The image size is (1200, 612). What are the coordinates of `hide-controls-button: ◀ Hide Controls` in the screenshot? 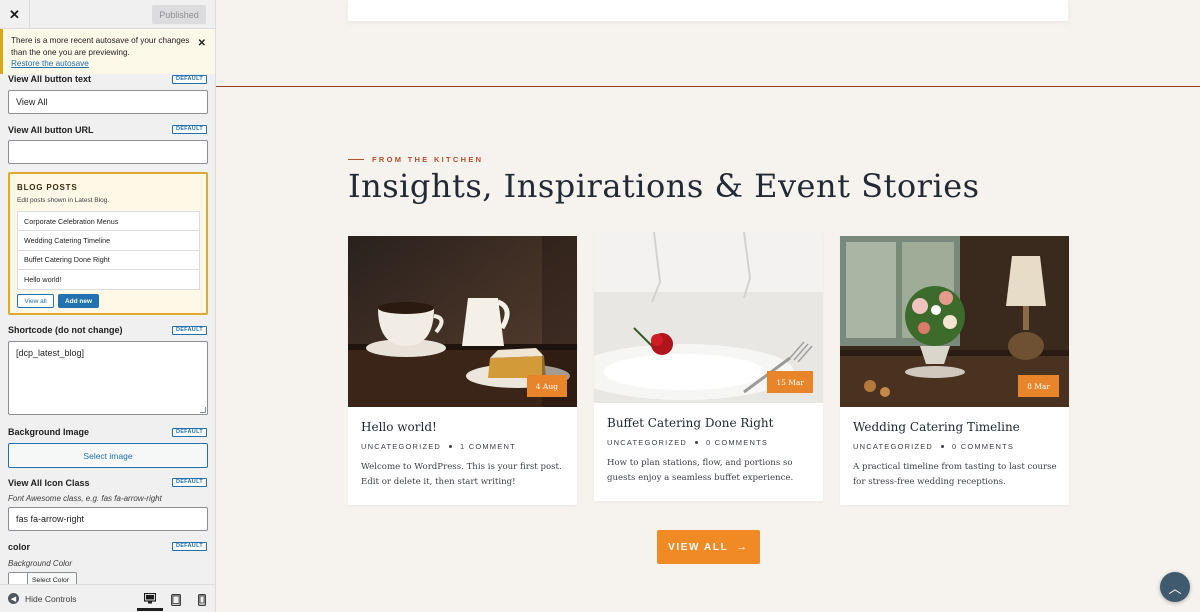 It's located at (42, 598).